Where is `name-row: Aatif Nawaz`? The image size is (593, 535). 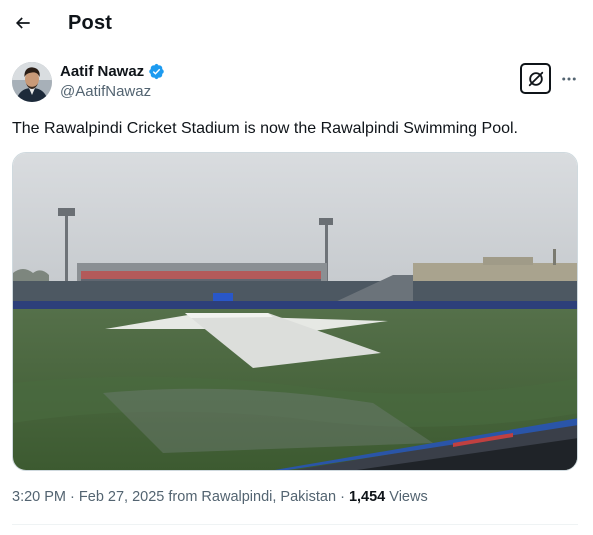 name-row: Aatif Nawaz is located at coordinates (112, 71).